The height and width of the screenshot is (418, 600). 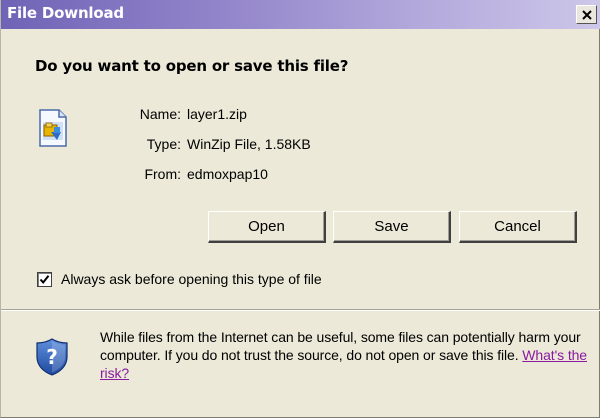 I want to click on close-button, so click(x=586, y=14).